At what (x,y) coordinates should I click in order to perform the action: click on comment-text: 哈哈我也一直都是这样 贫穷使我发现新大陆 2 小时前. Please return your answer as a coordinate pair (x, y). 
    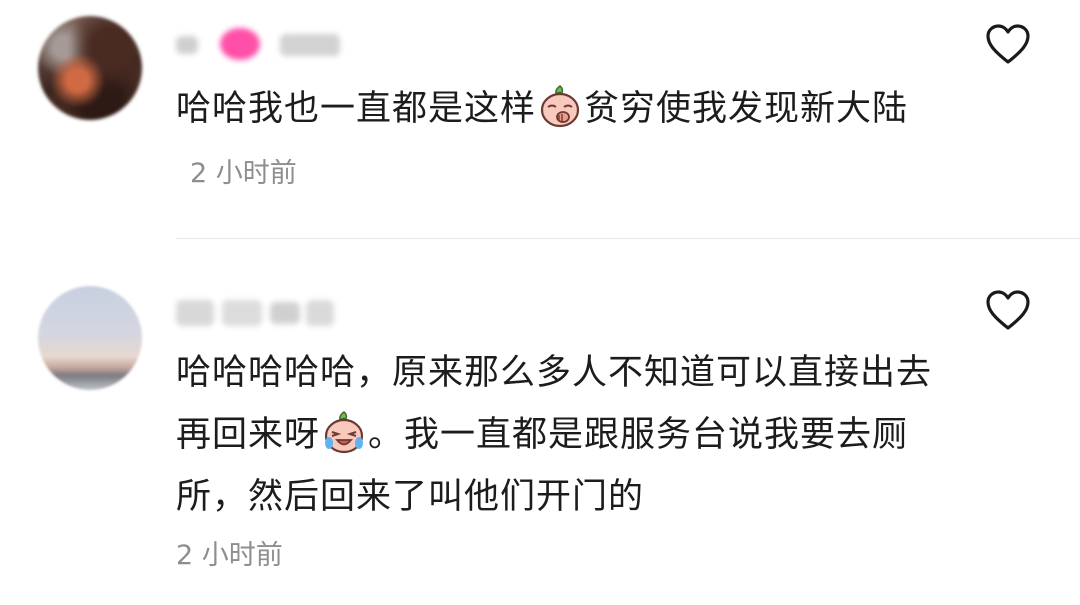
    Looking at the image, I should click on (556, 141).